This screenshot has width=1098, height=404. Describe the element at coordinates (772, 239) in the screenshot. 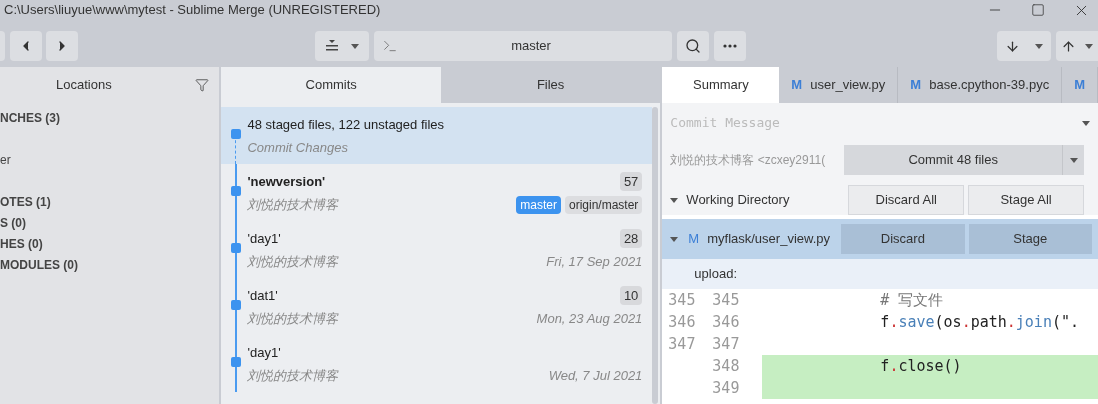

I see `file-path: myflask/user_view.py` at that location.